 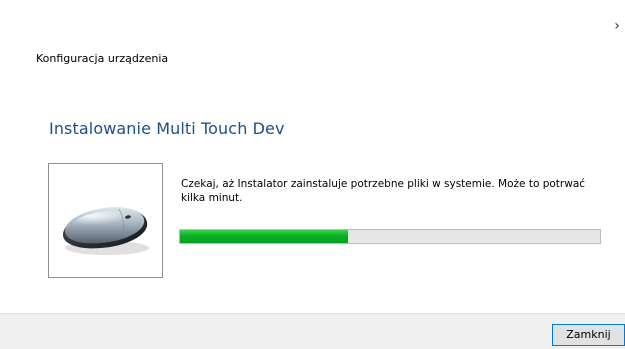 I want to click on button-bar, so click(x=312, y=331).